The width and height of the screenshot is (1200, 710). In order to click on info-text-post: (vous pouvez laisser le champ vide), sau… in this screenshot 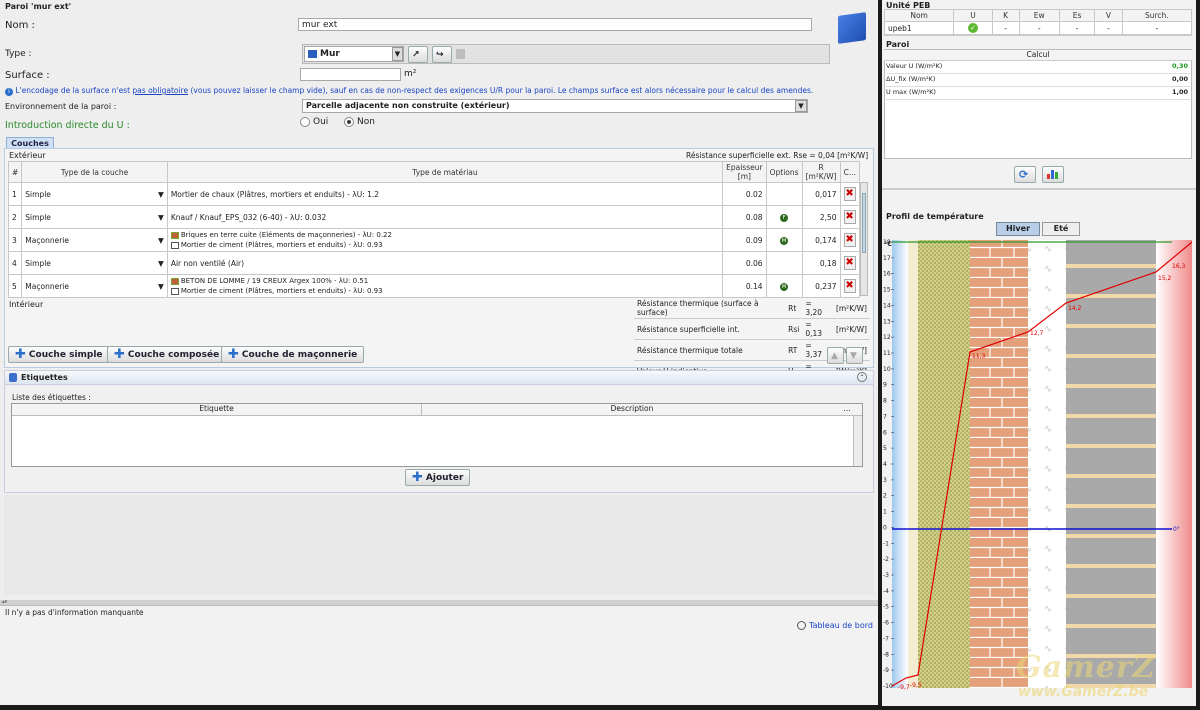, I will do `click(501, 90)`.